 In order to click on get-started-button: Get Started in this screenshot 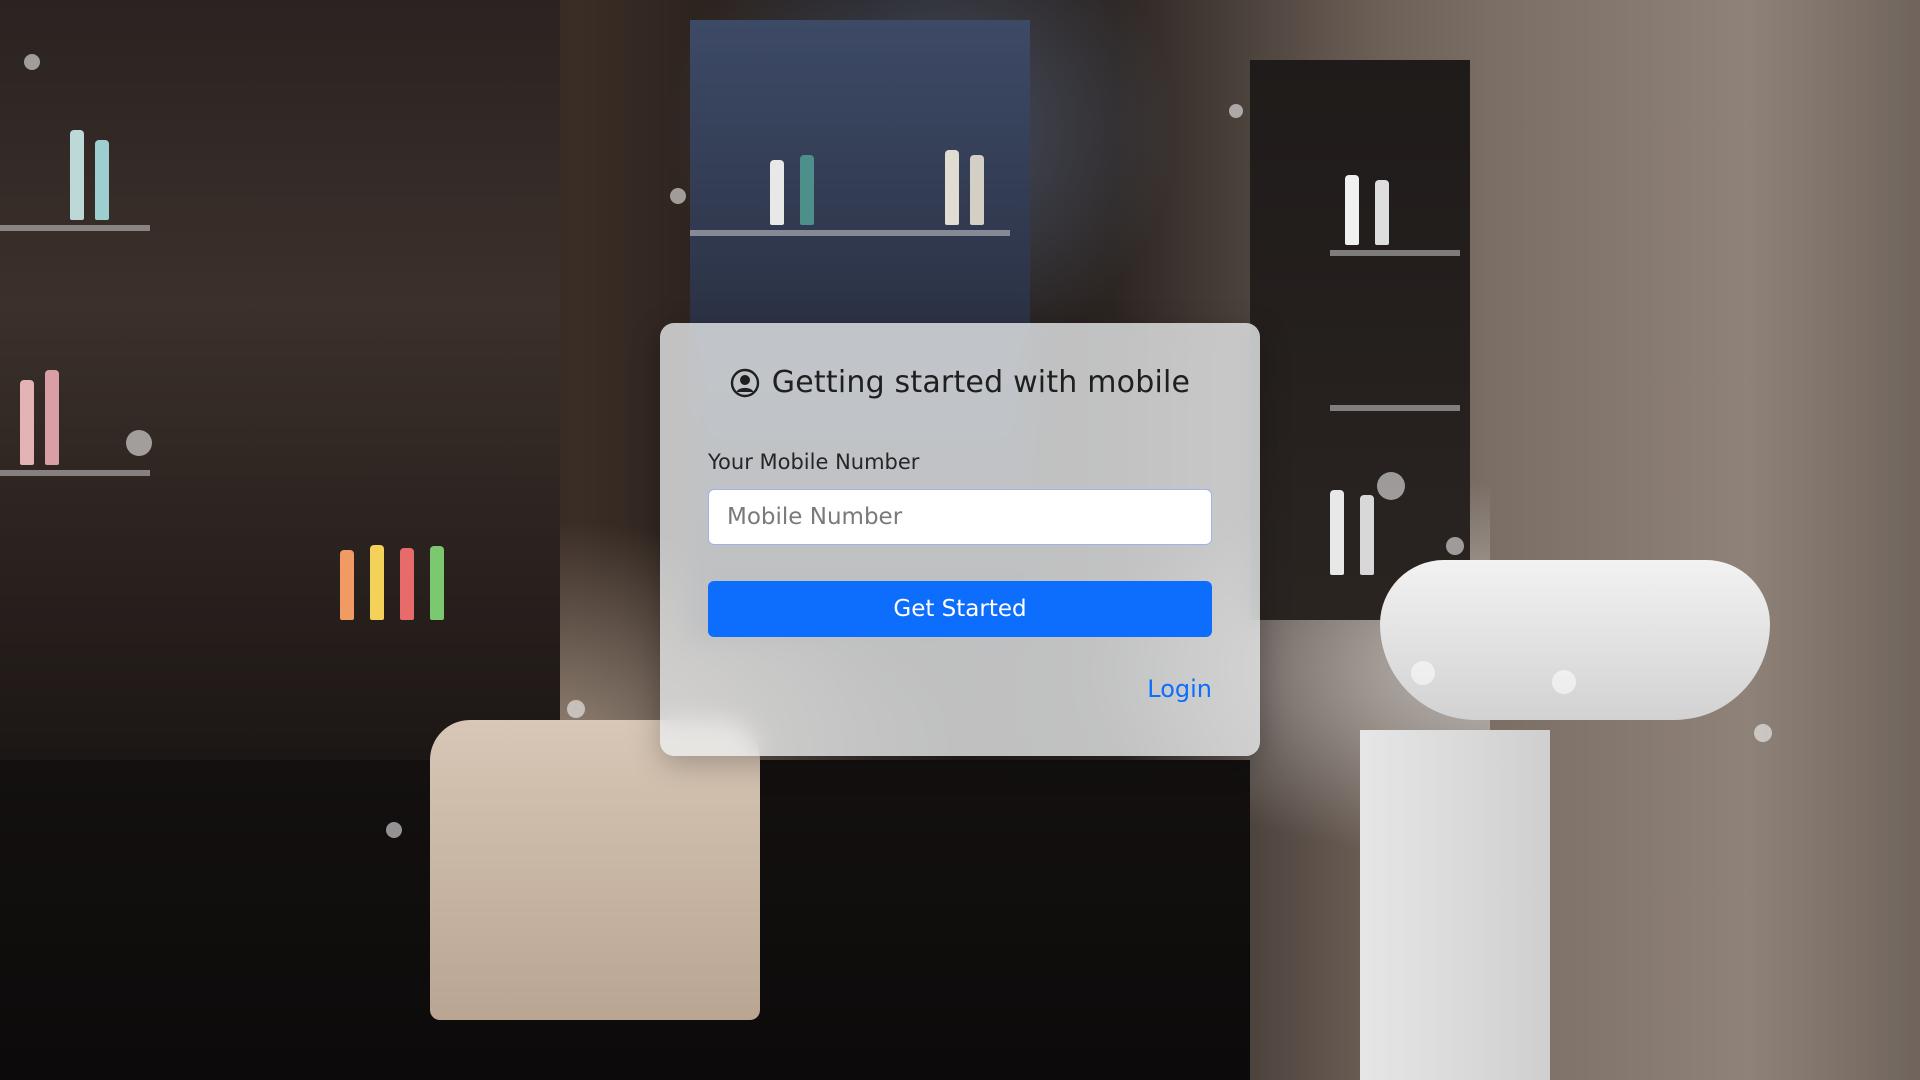, I will do `click(960, 609)`.